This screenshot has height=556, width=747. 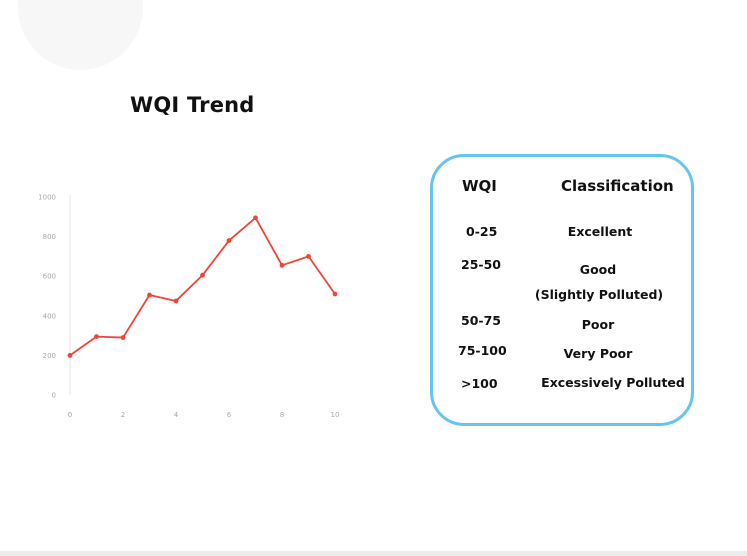 I want to click on header-wqi: WQI, so click(x=479, y=186).